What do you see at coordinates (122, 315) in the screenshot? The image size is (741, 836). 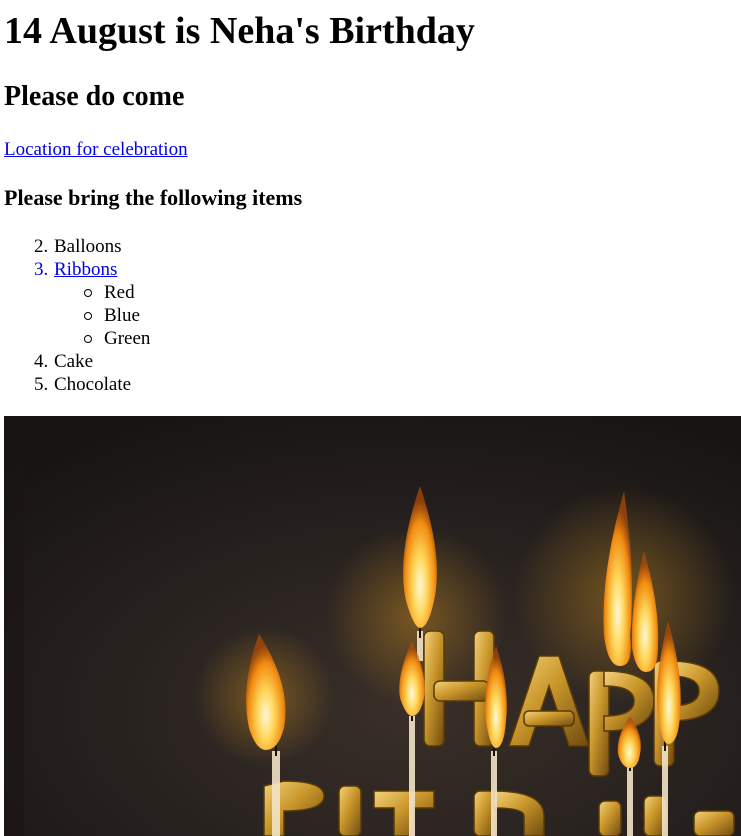 I see `sub-item-label: Blue` at bounding box center [122, 315].